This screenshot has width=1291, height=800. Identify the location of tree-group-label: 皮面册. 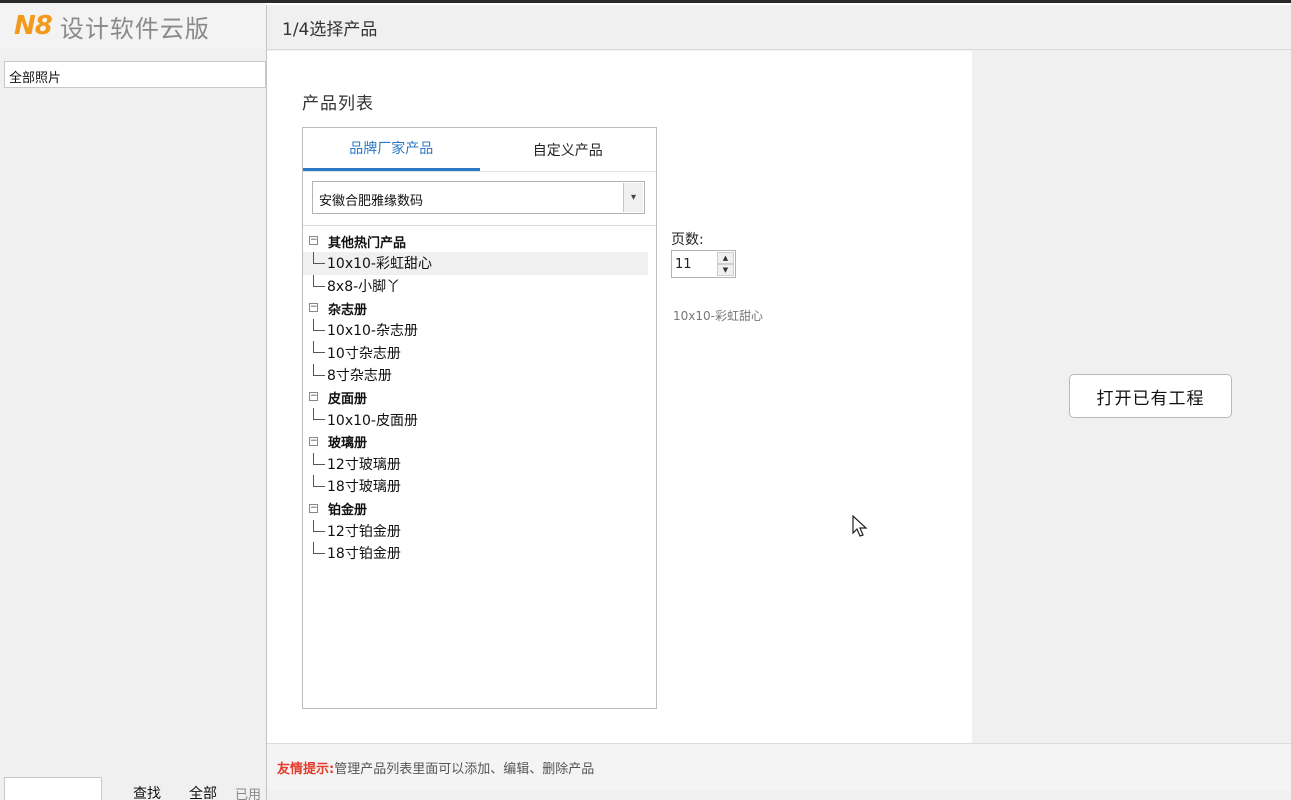
(348, 399).